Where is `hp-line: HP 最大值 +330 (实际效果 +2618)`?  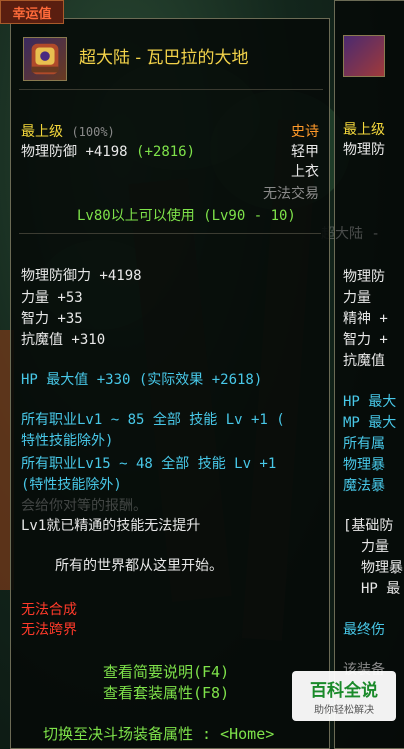 hp-line: HP 最大值 +330 (实际效果 +2618) is located at coordinates (142, 380).